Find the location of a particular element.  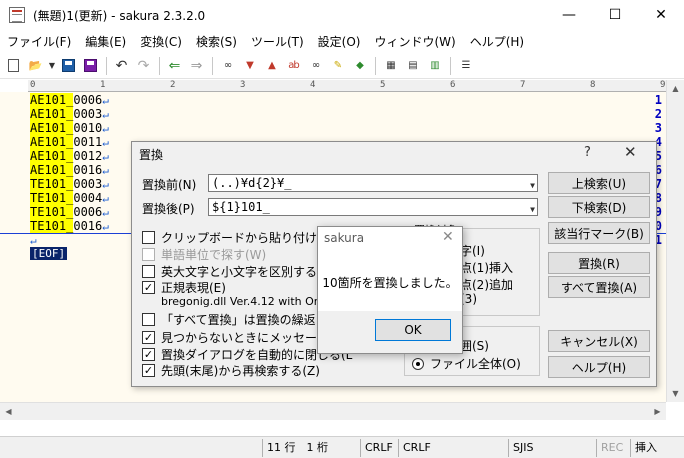

option-regex: ✓ 正規表現(E) is located at coordinates (184, 287).